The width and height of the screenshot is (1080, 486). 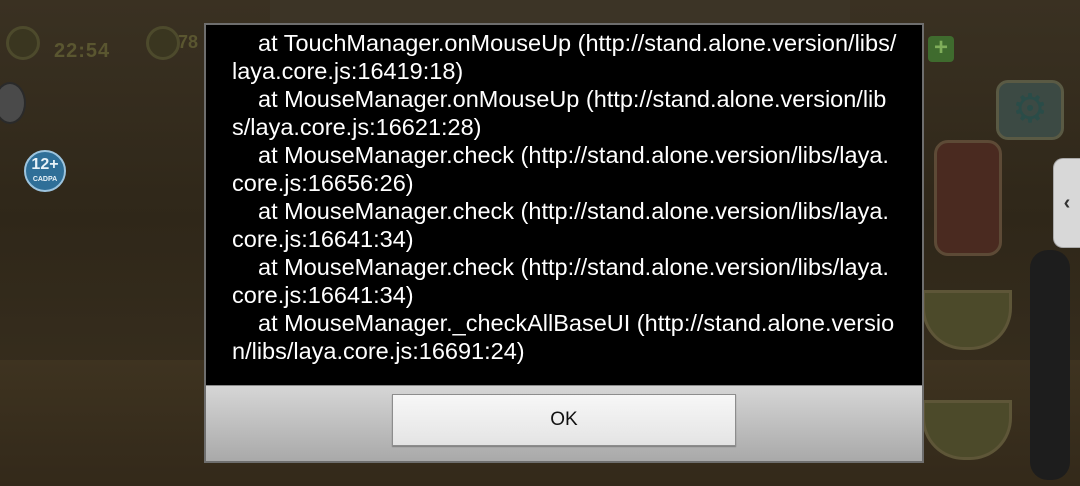 I want to click on jar-item, so click(x=968, y=198).